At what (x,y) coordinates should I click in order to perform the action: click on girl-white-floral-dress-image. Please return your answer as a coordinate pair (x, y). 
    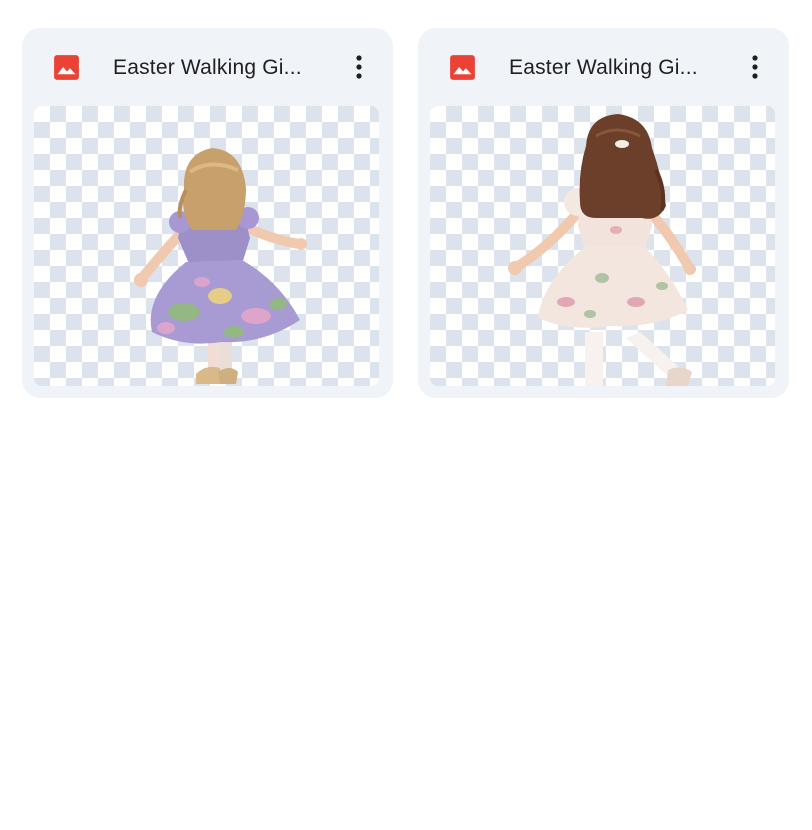
    Looking at the image, I should click on (602, 250).